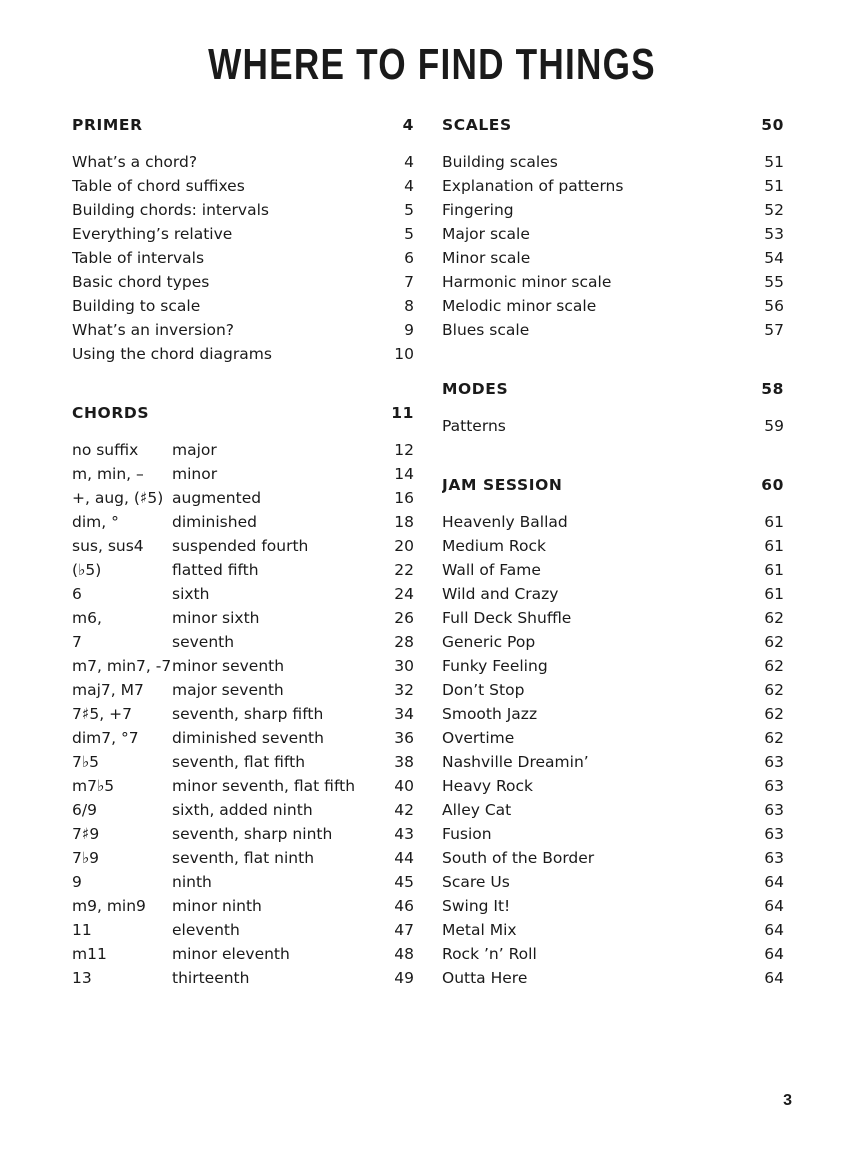 This screenshot has width=864, height=1152. Describe the element at coordinates (243, 413) in the screenshot. I see `toc-section-header-chords: CHORDS 11` at that location.